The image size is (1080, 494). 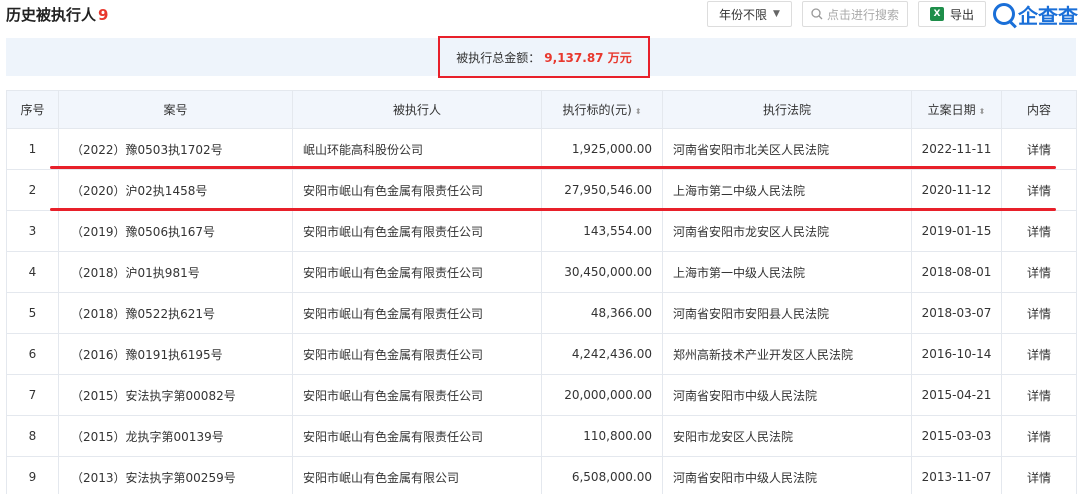 I want to click on col-header-index: 序号, so click(x=32, y=109).